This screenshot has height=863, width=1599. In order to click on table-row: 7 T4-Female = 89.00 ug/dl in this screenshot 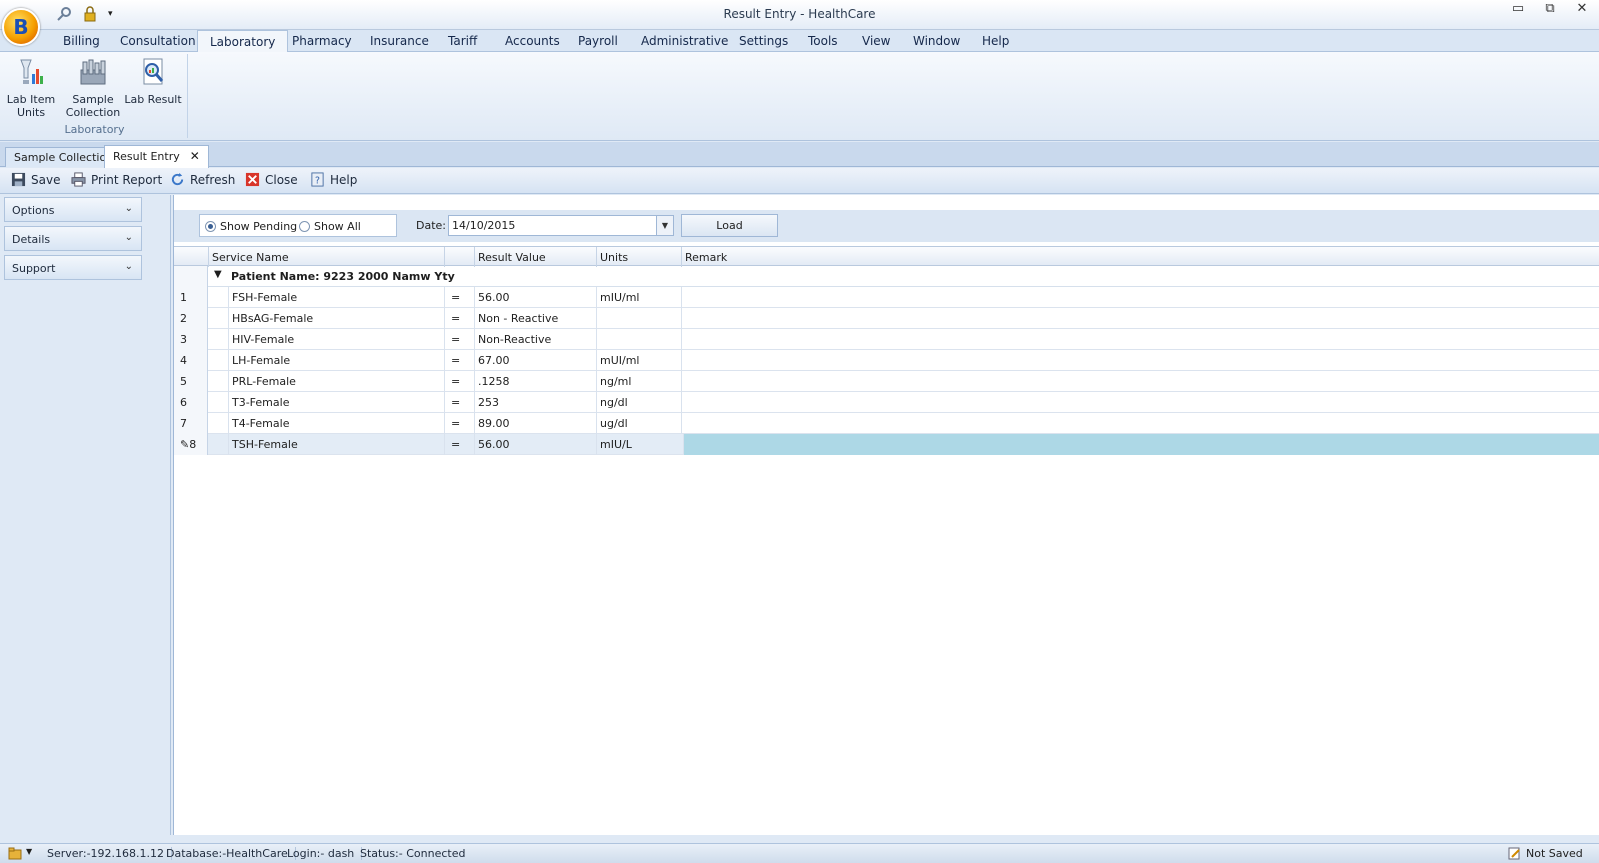, I will do `click(886, 423)`.